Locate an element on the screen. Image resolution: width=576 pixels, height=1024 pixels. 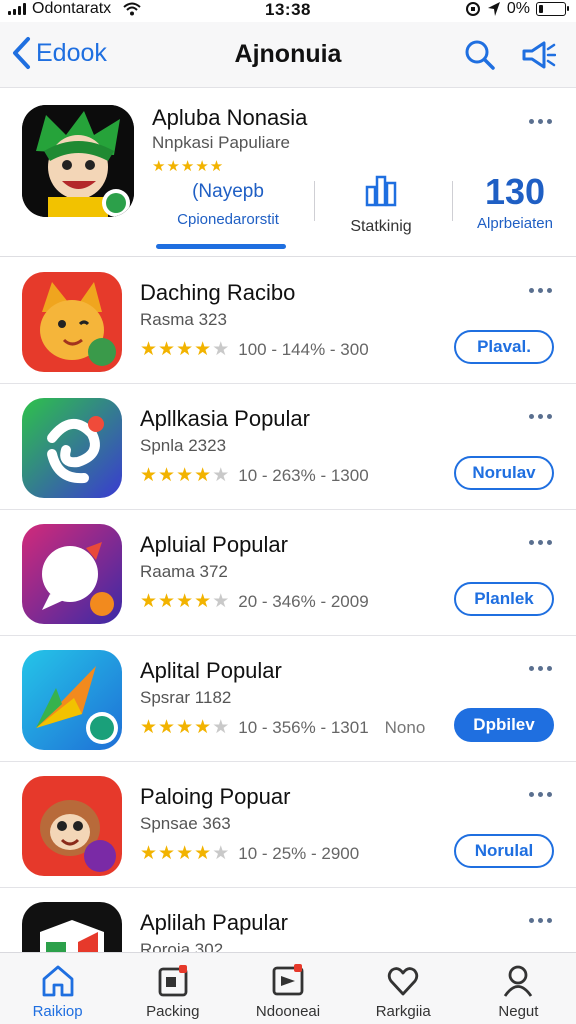
person-icon is located at coordinates (518, 981).